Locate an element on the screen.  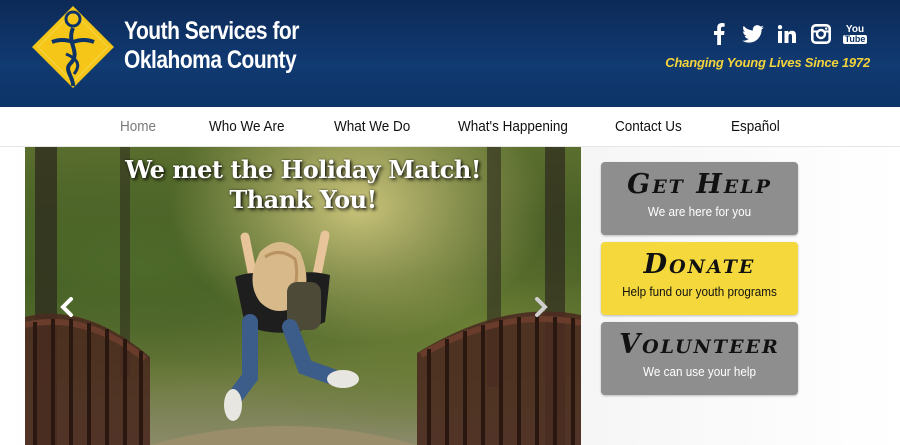
youtube-icon: You Tube is located at coordinates (855, 34).